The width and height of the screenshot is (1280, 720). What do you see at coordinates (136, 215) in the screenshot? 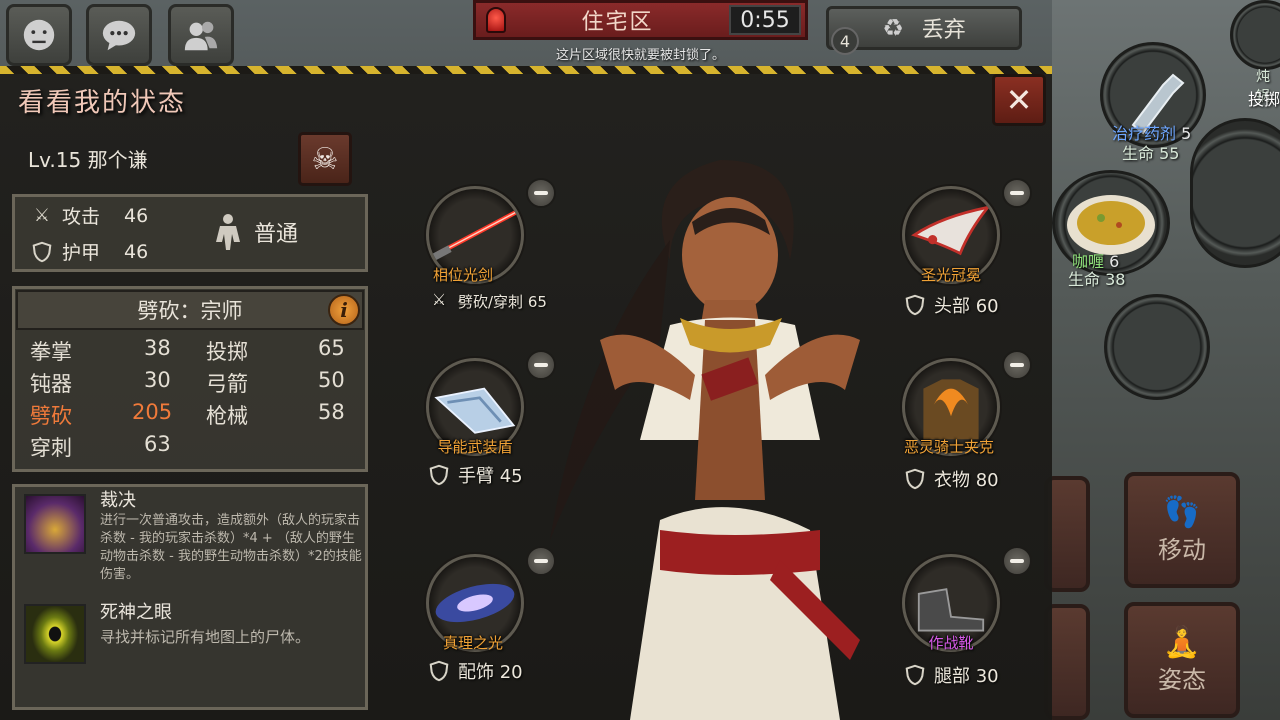
I see `attack-value: 46` at bounding box center [136, 215].